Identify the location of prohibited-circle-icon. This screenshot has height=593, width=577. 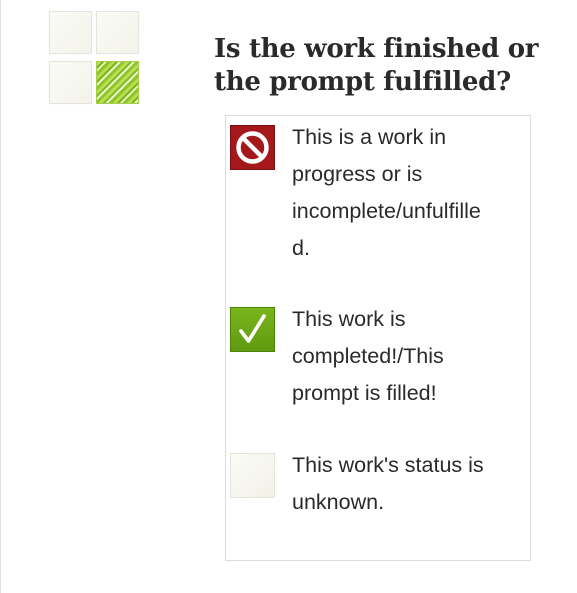
(252, 147).